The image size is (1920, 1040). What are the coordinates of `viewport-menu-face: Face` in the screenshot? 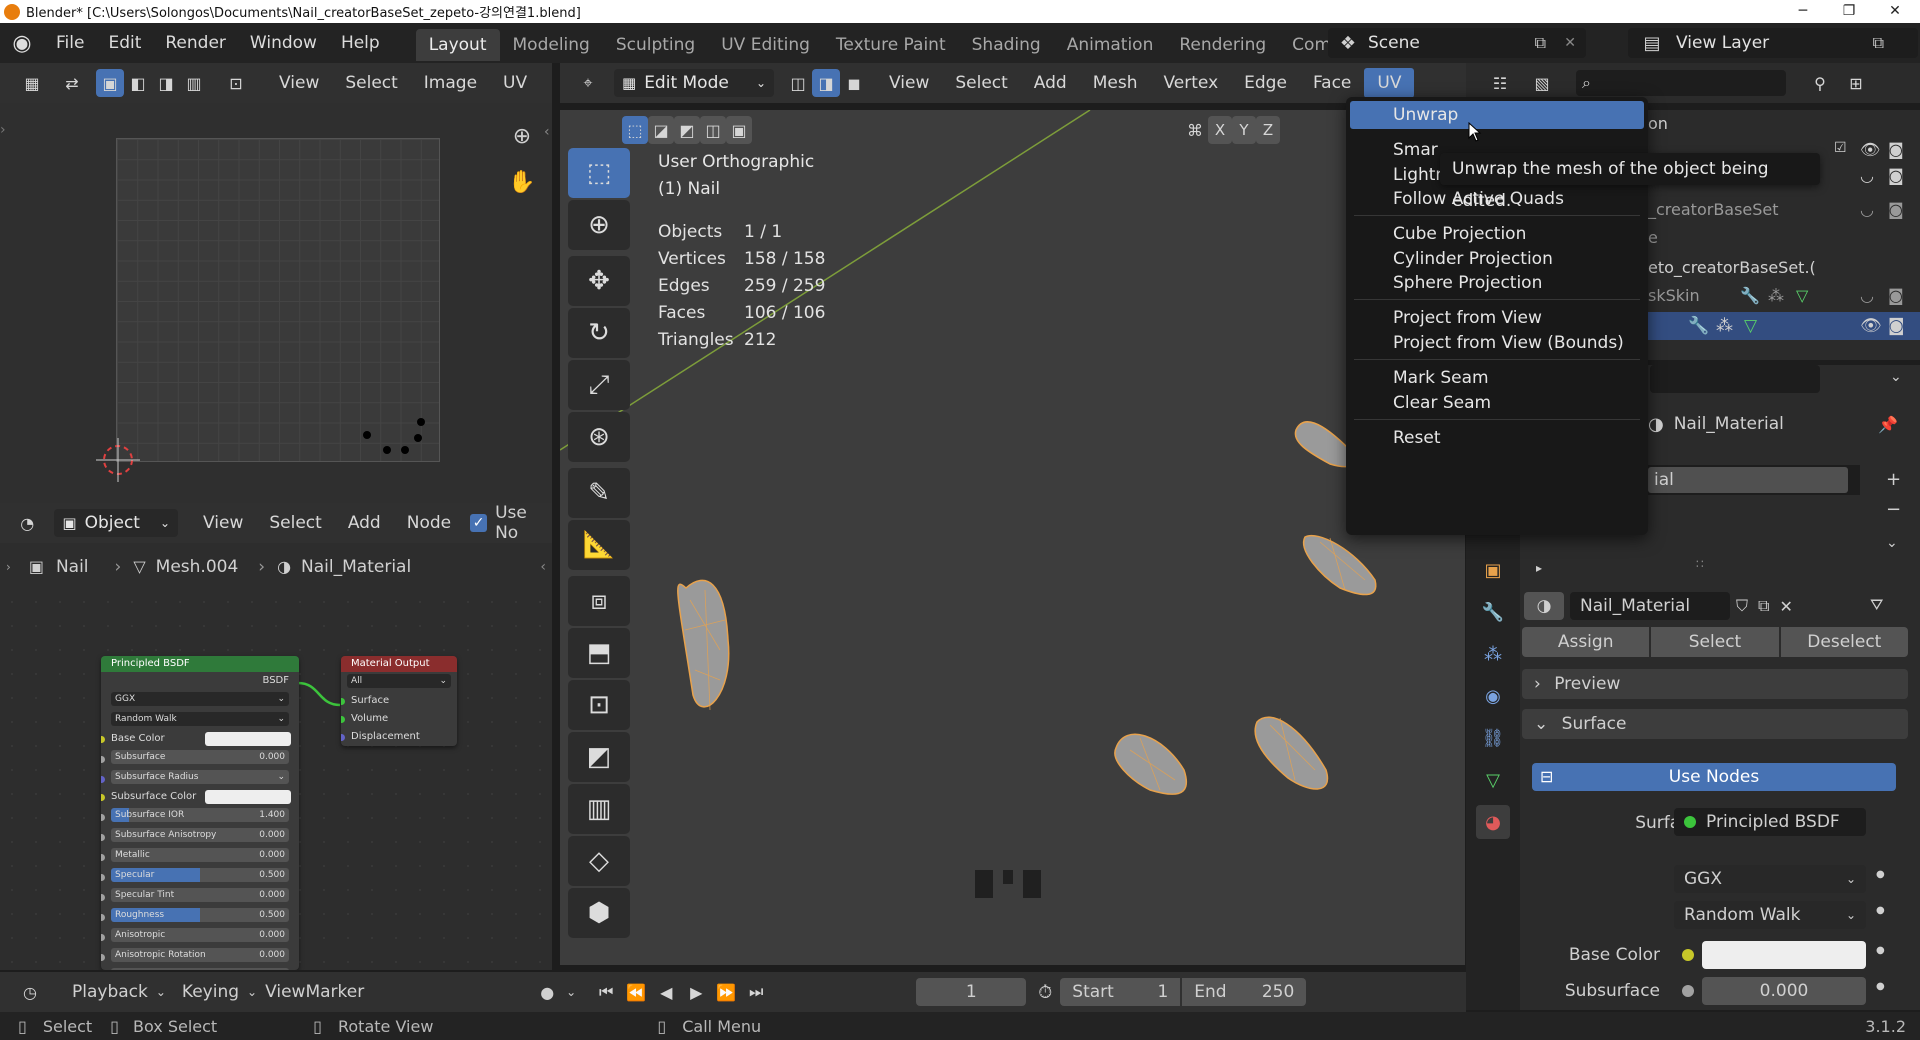 It's located at (1332, 83).